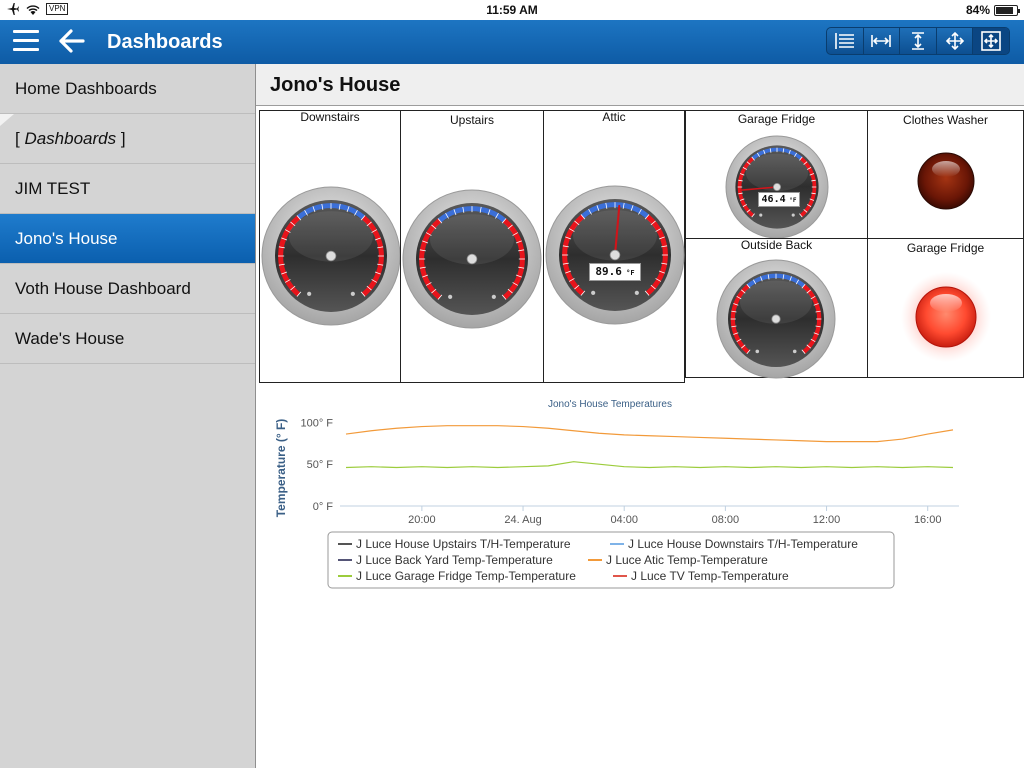 The image size is (1024, 768). I want to click on list-layout-button, so click(845, 41).